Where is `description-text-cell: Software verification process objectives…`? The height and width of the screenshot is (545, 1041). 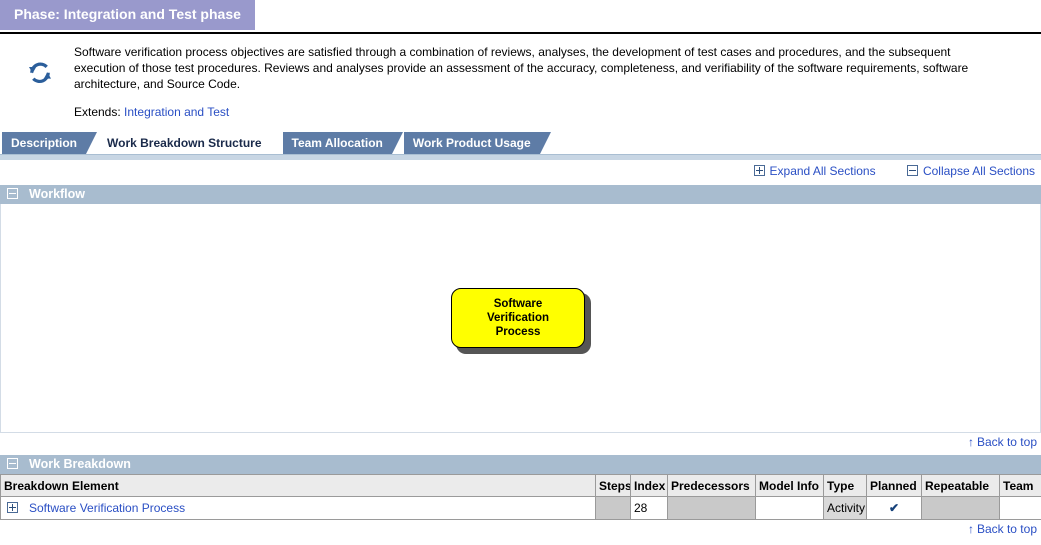
description-text-cell: Software verification process objectives… is located at coordinates (554, 82).